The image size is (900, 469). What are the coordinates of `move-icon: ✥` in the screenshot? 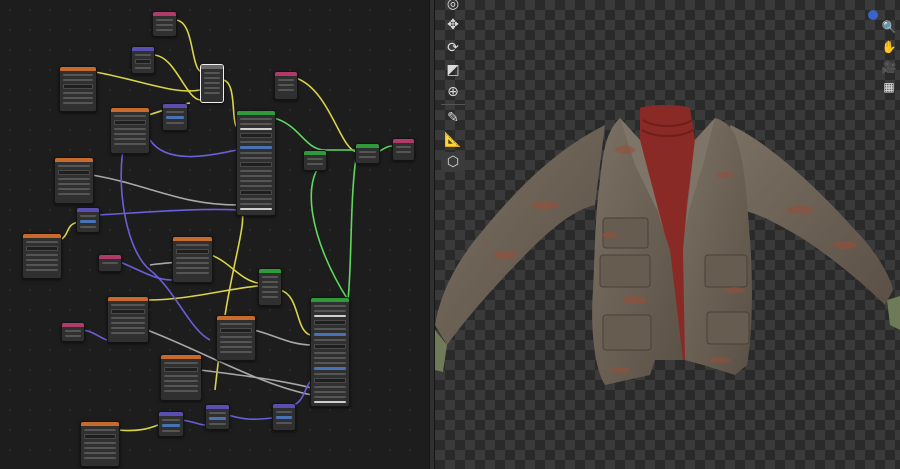 It's located at (453, 25).